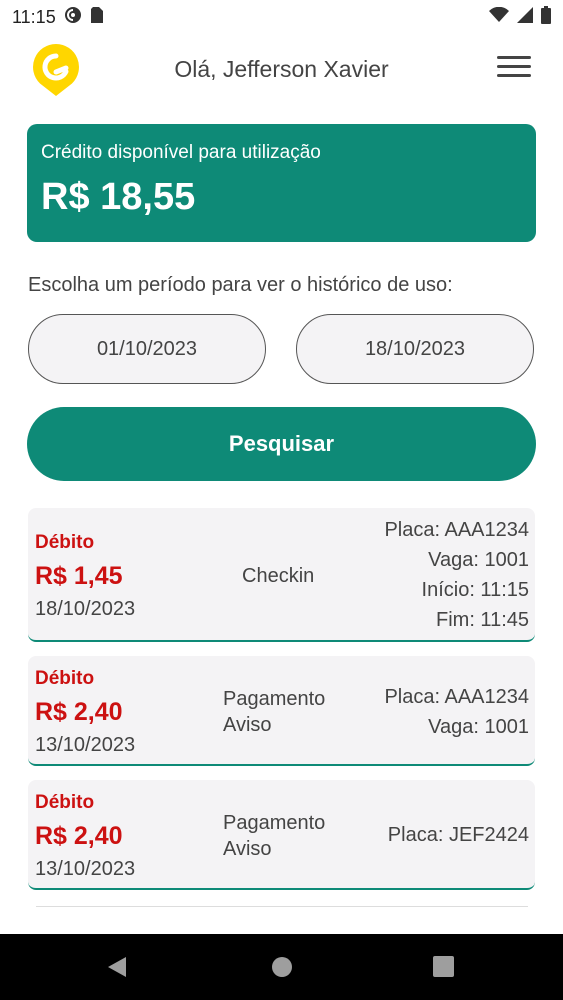 The image size is (563, 1000). What do you see at coordinates (79, 576) in the screenshot?
I see `transaction-amount: R$ 1,45` at bounding box center [79, 576].